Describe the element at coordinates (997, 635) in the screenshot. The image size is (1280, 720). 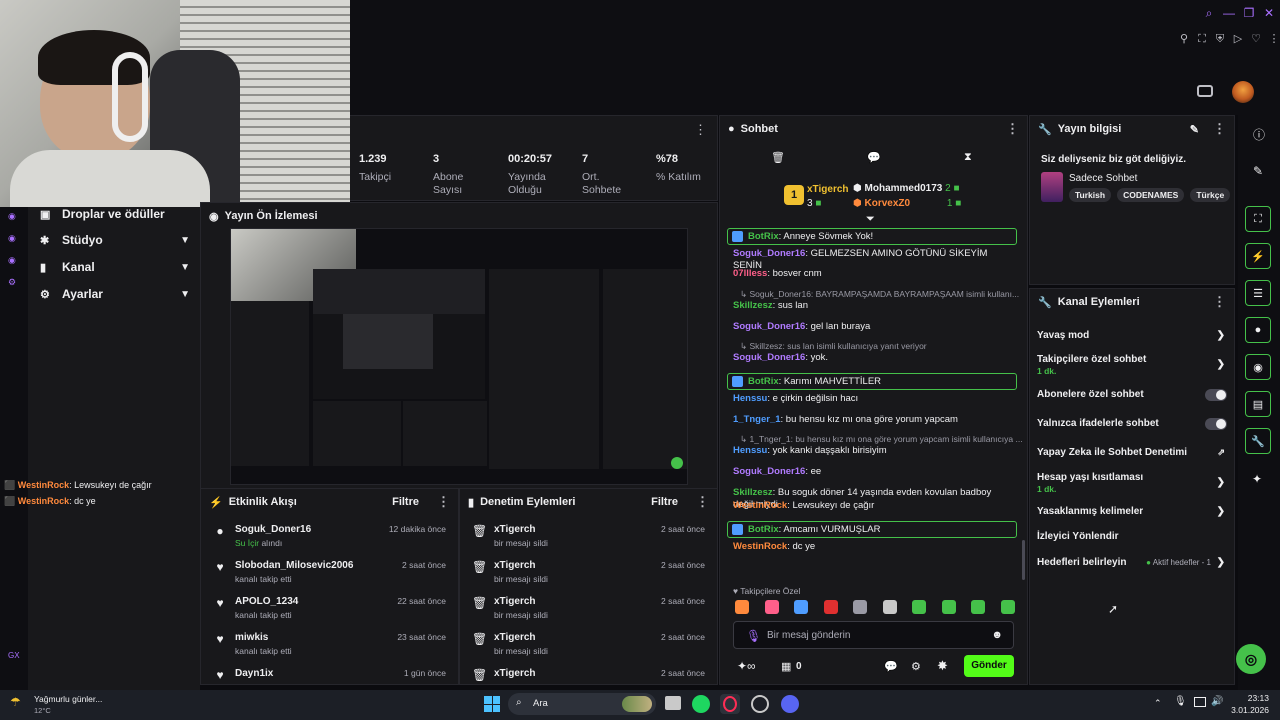
I see `emoji-icon: ☻` at that location.